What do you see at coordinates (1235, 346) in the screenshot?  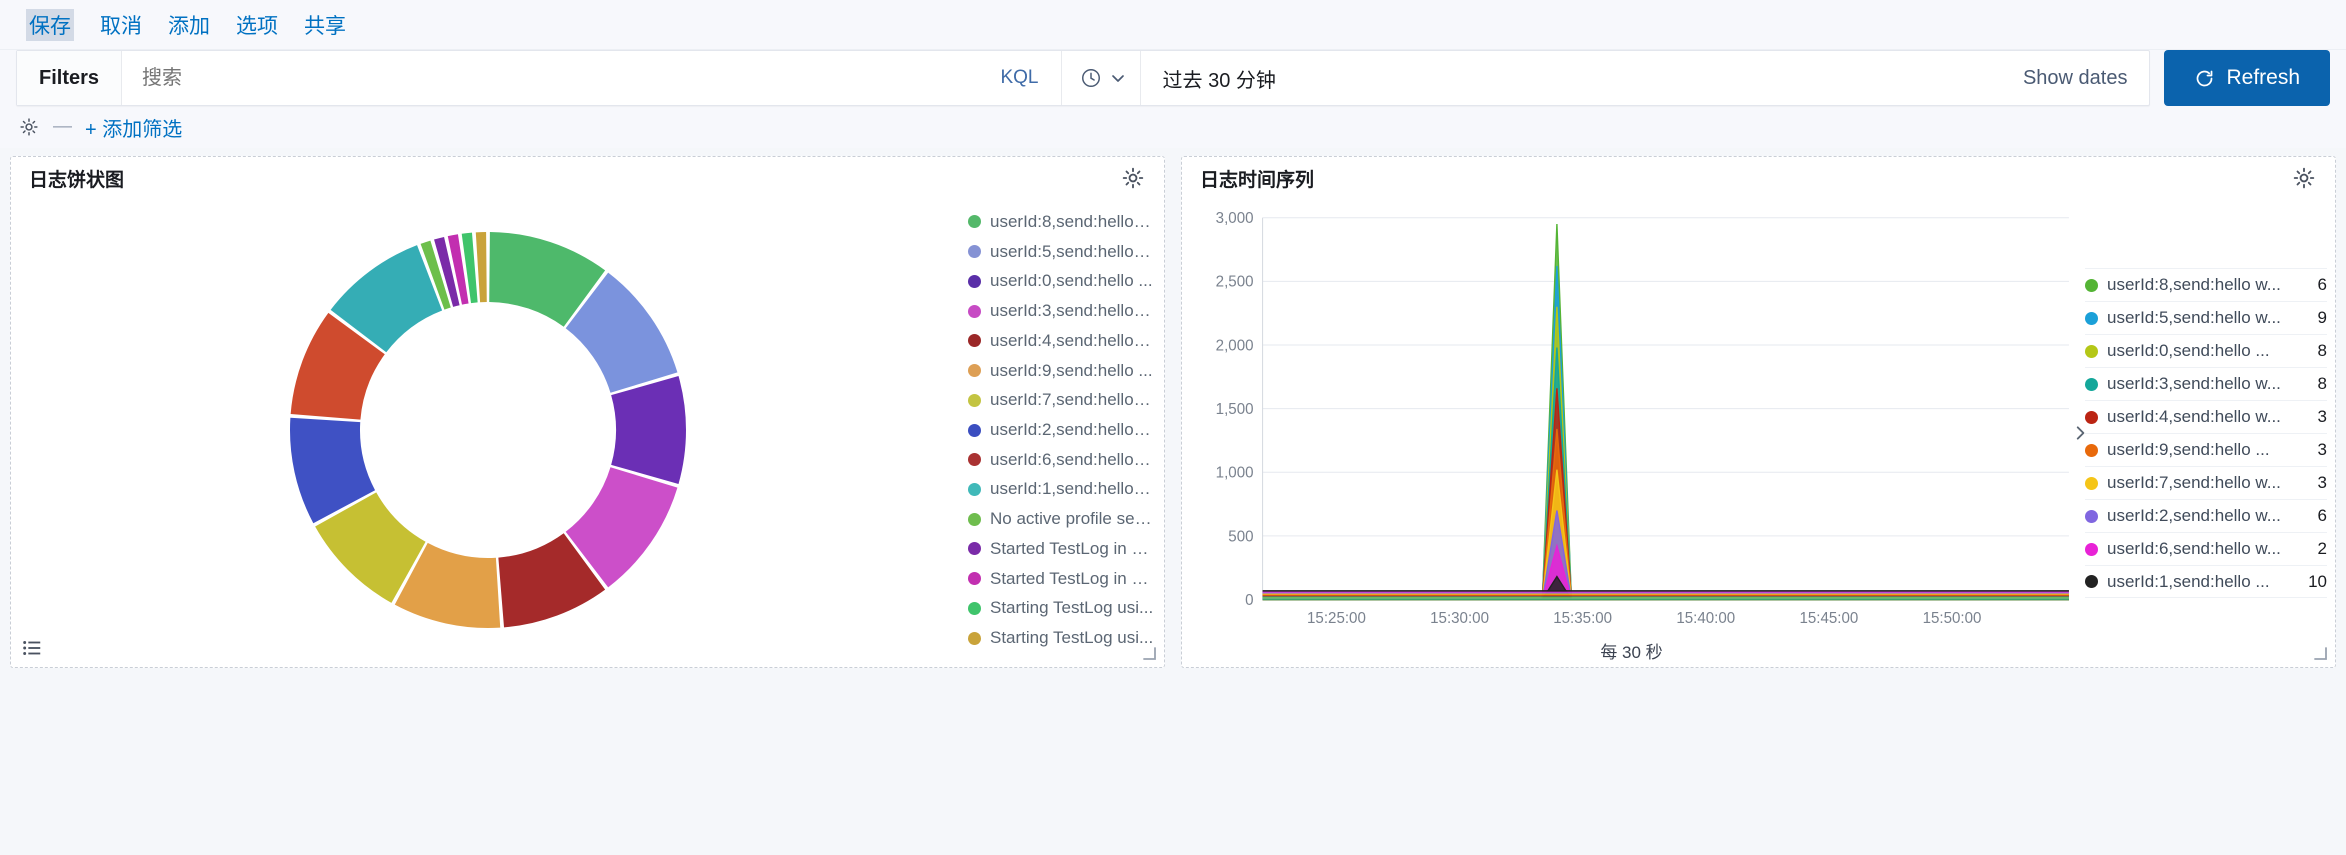 I see `y-axis-tick-label: 2,000` at bounding box center [1235, 346].